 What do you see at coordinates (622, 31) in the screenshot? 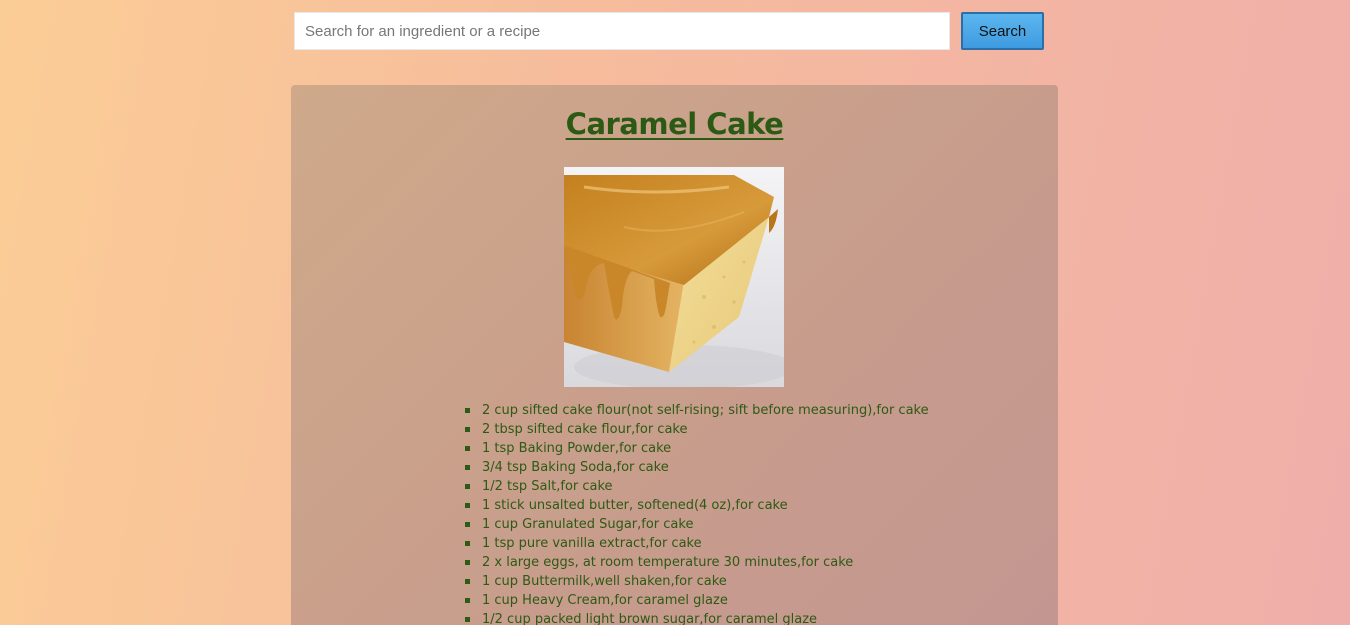
I see `search-input` at bounding box center [622, 31].